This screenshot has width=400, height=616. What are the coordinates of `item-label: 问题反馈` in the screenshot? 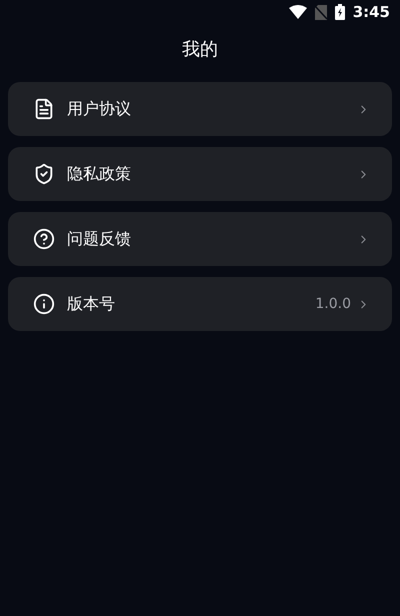 It's located at (99, 239).